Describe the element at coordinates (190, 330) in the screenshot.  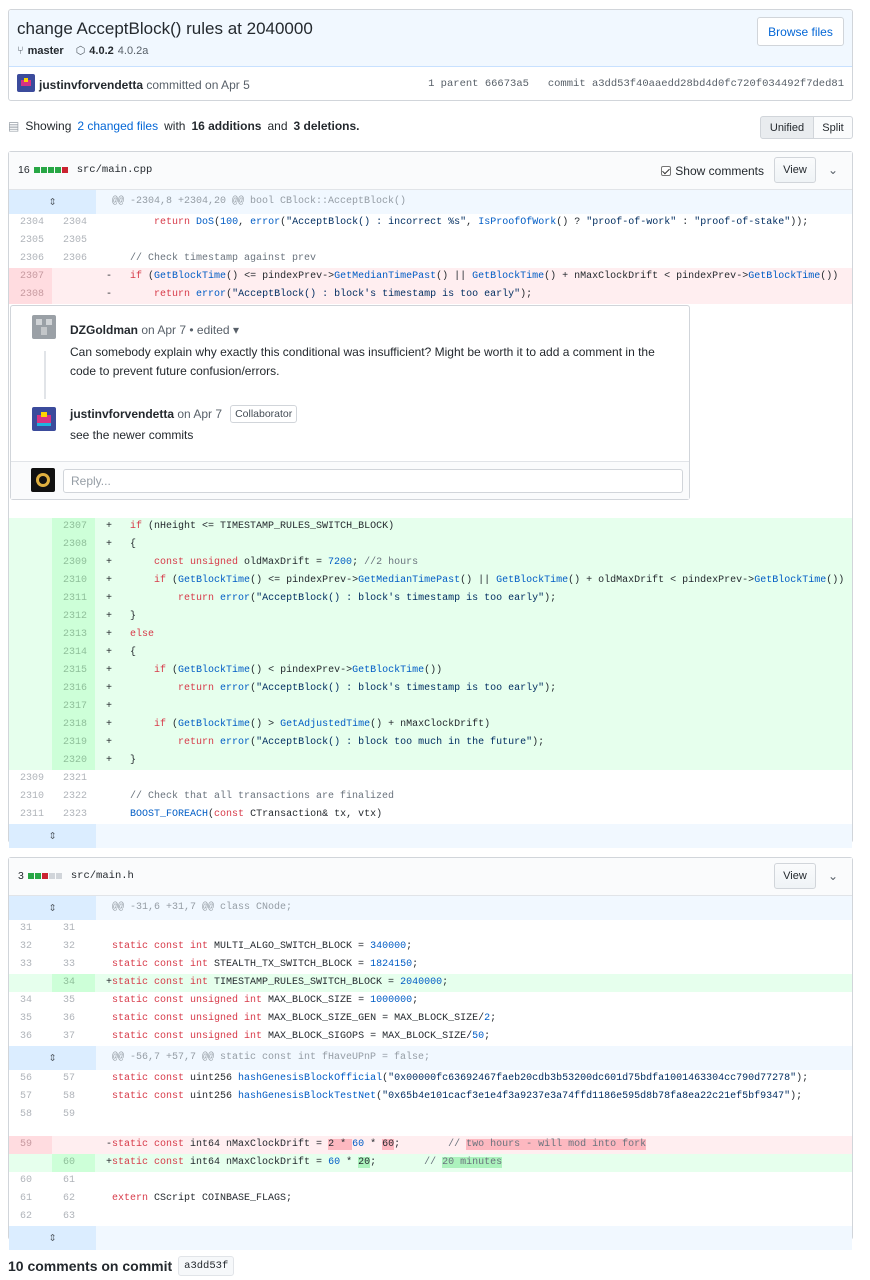
I see `comment-meta: on Apr 7 • edited ▾` at that location.